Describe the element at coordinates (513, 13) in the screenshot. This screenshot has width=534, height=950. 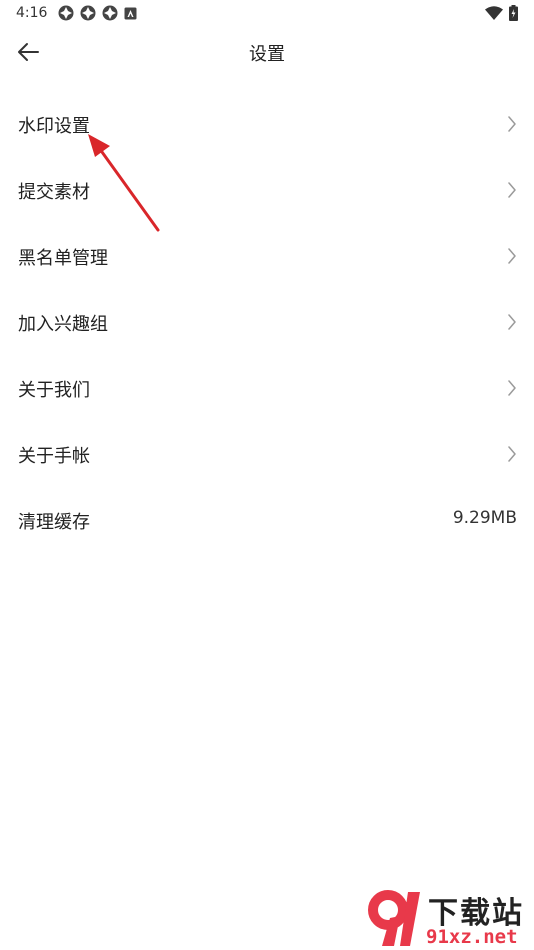
I see `battery-icon` at that location.